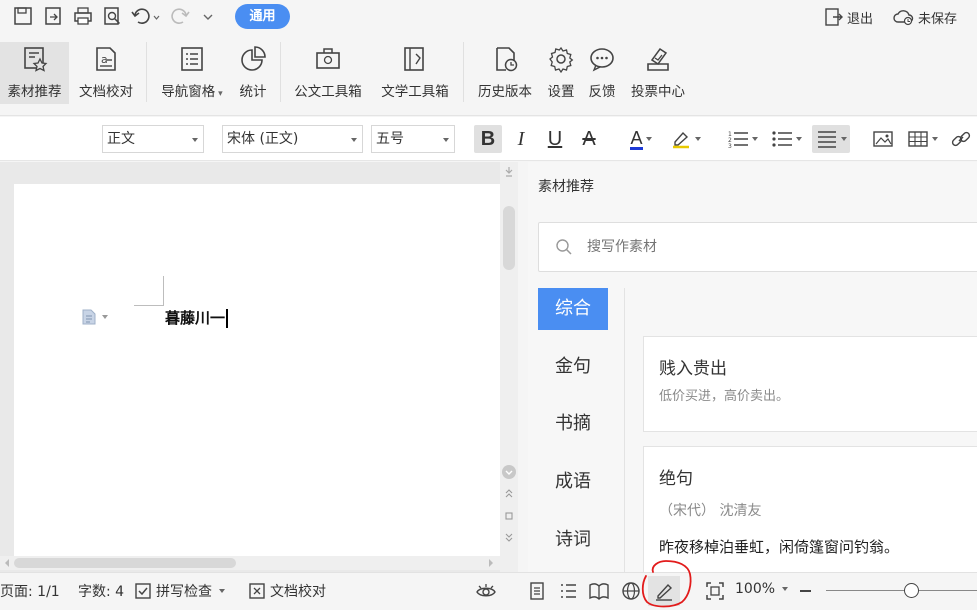 This screenshot has width=977, height=610. I want to click on spellcheck-button: 拼写检查, so click(179, 591).